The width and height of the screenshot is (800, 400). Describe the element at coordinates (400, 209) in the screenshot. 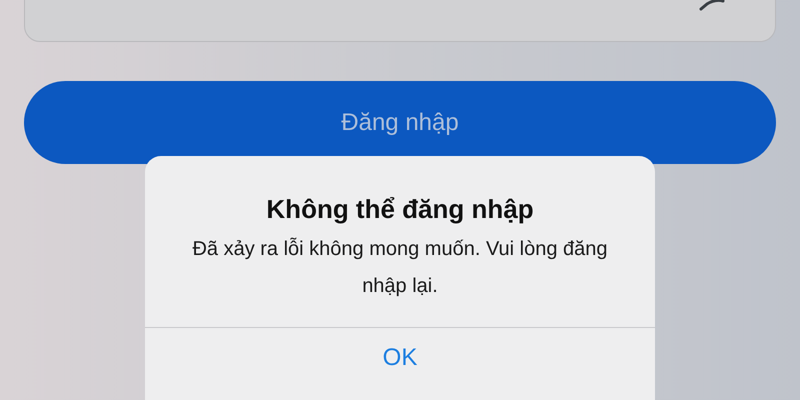

I see `alert-title: Không thể đăng nhập` at that location.